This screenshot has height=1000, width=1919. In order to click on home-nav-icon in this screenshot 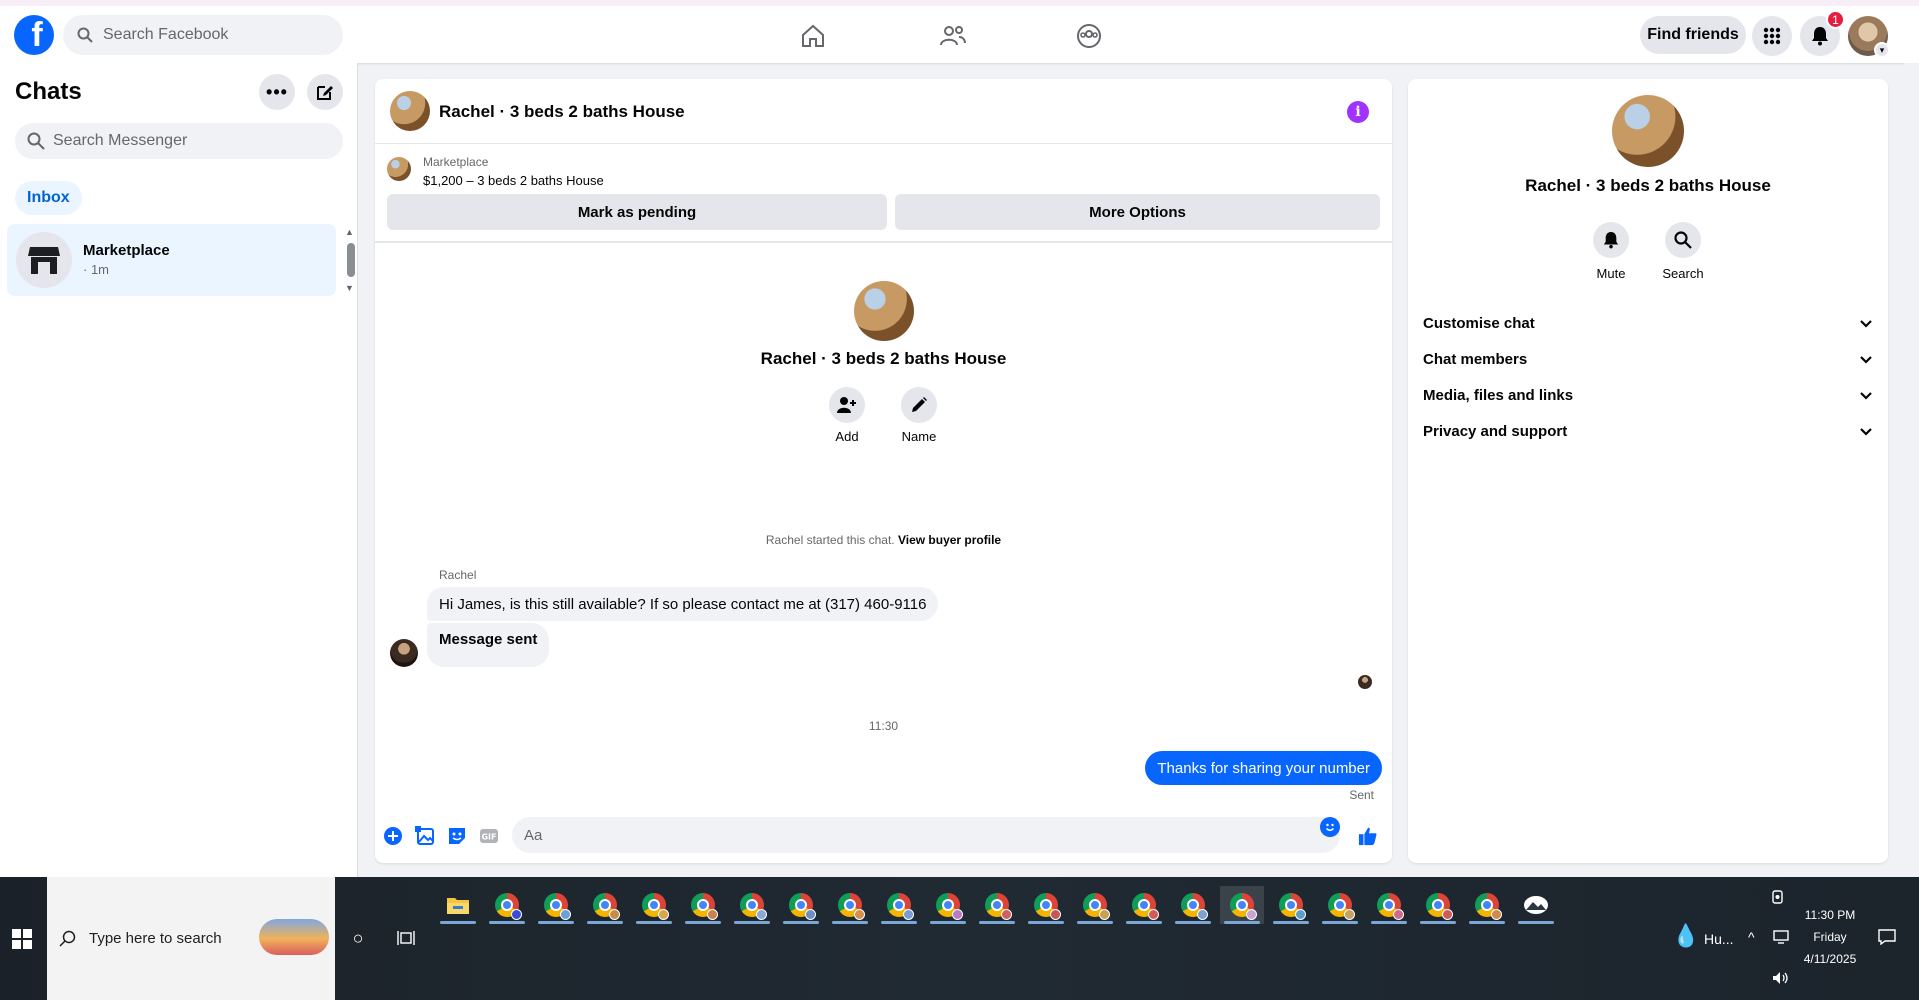, I will do `click(813, 36)`.